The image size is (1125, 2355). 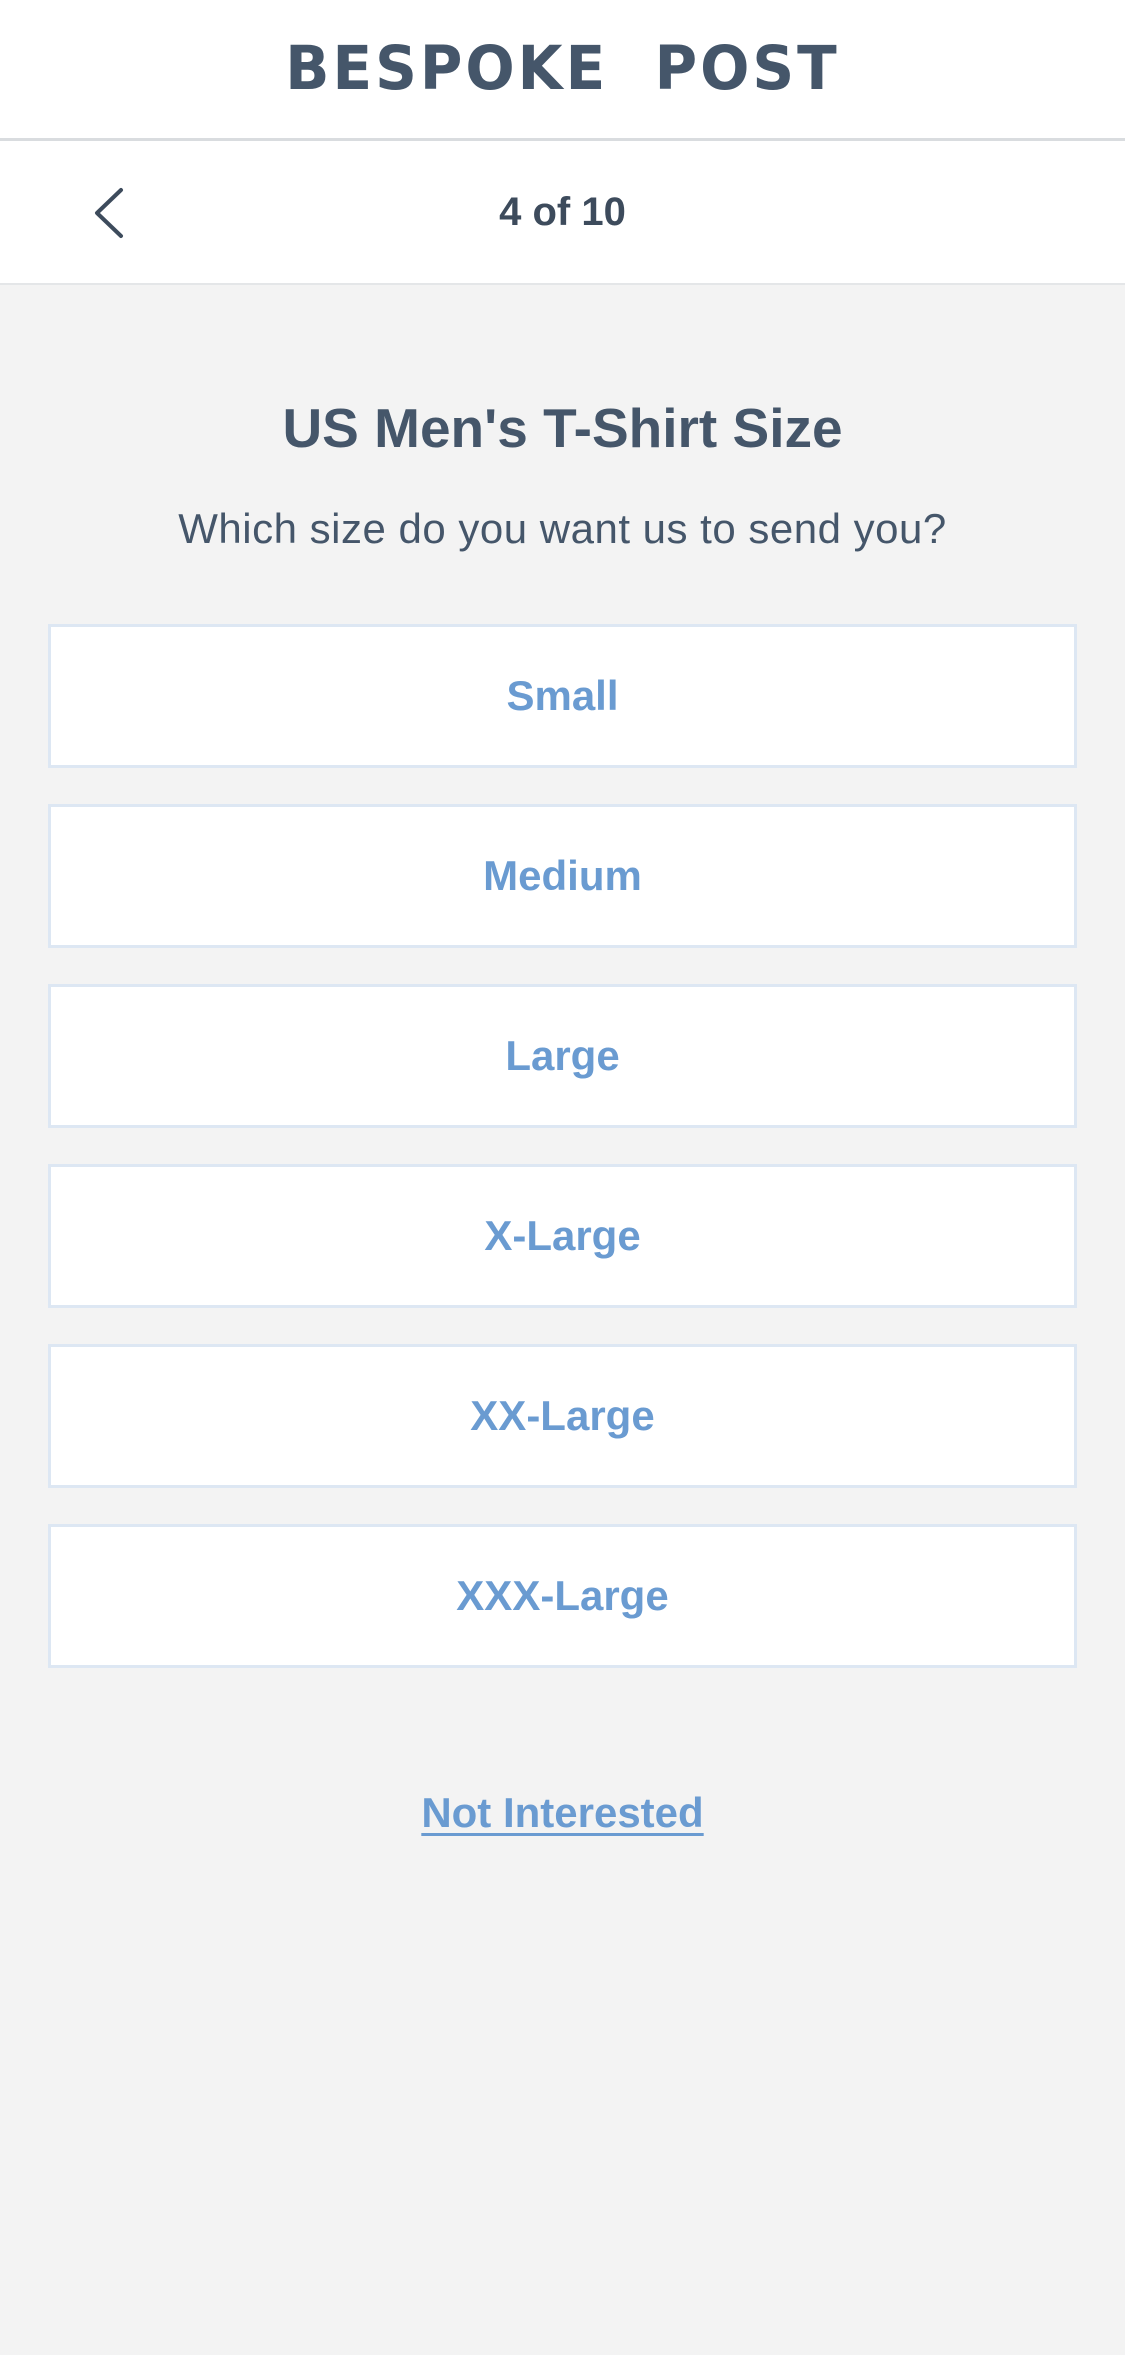 I want to click on size-option-small: Small, so click(x=562, y=696).